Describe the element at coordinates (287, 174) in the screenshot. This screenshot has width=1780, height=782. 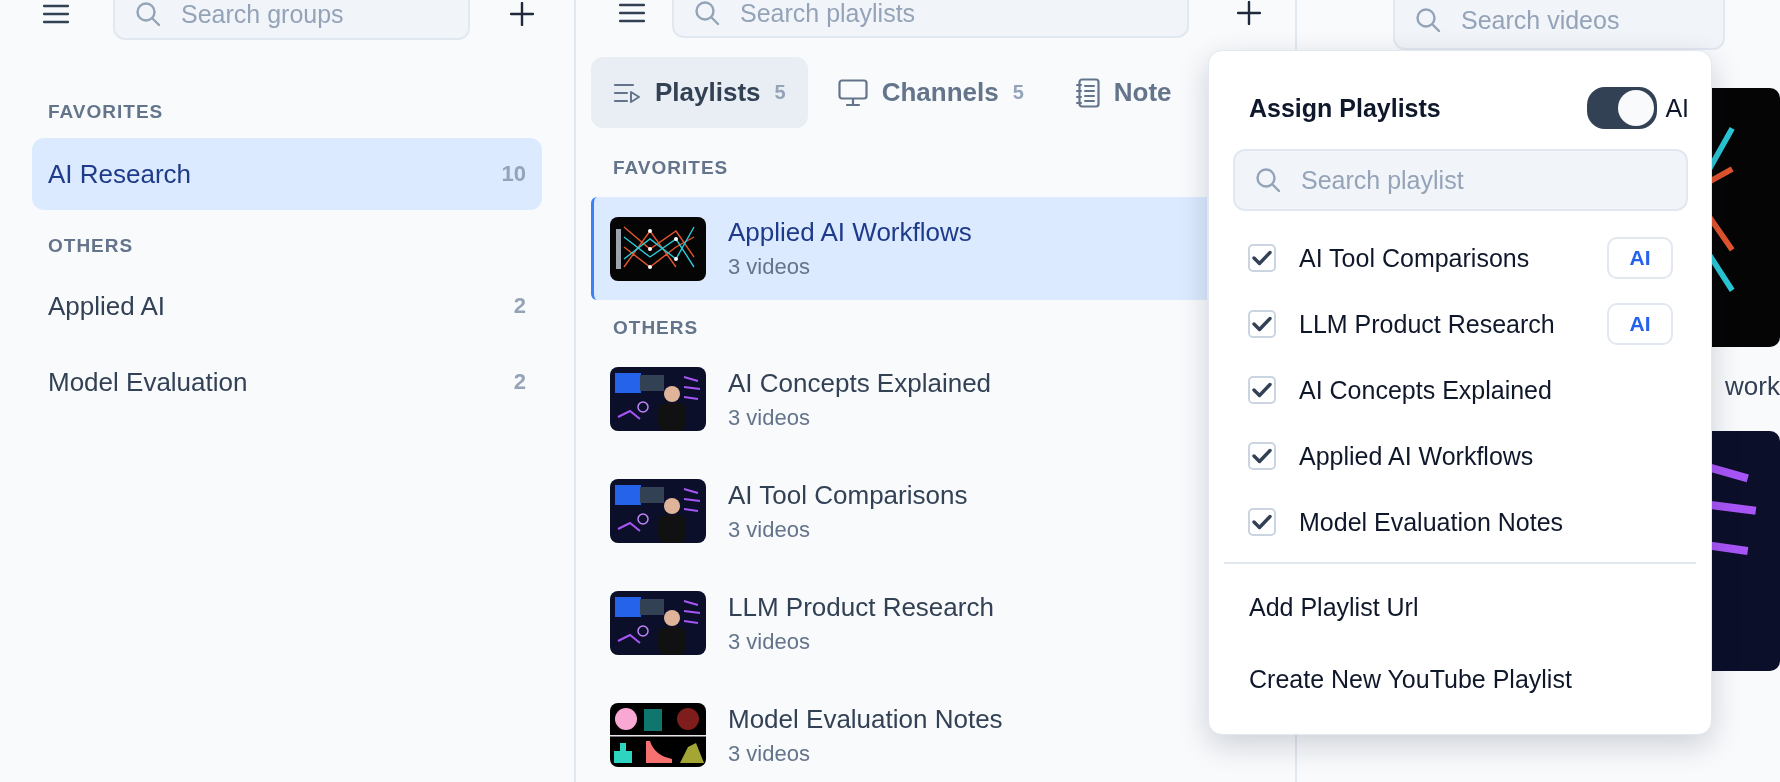
I see `group-item: AI Research 10` at that location.